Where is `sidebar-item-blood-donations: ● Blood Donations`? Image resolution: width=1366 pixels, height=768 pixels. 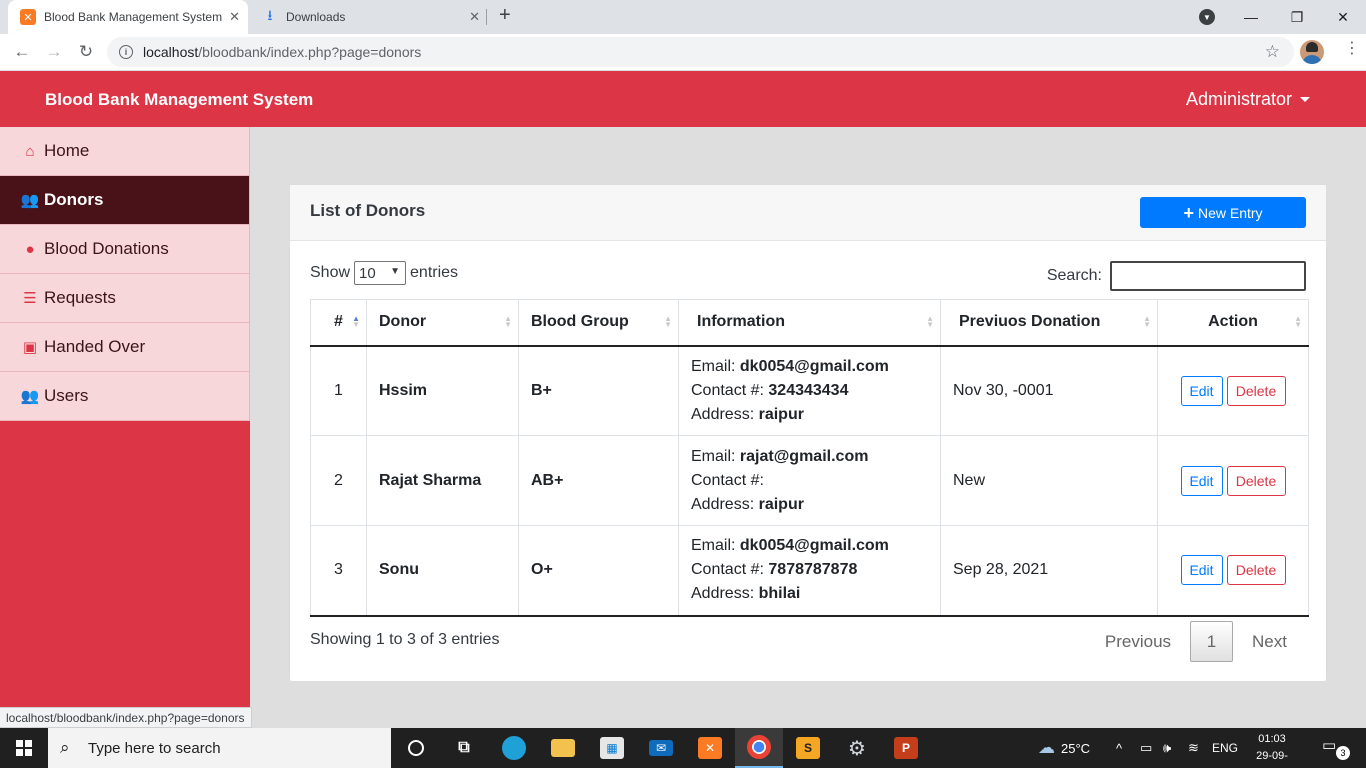
sidebar-item-blood-donations: ● Blood Donations is located at coordinates (125, 249).